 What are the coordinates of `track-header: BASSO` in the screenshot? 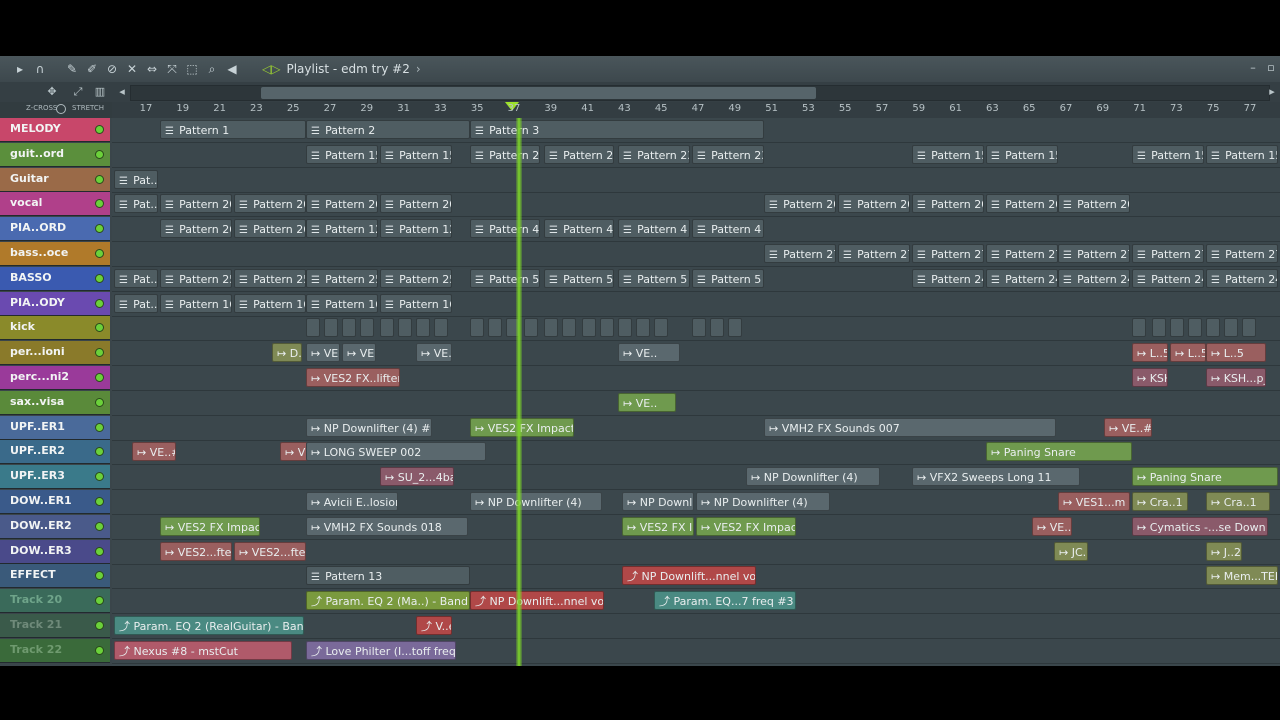 It's located at (55, 278).